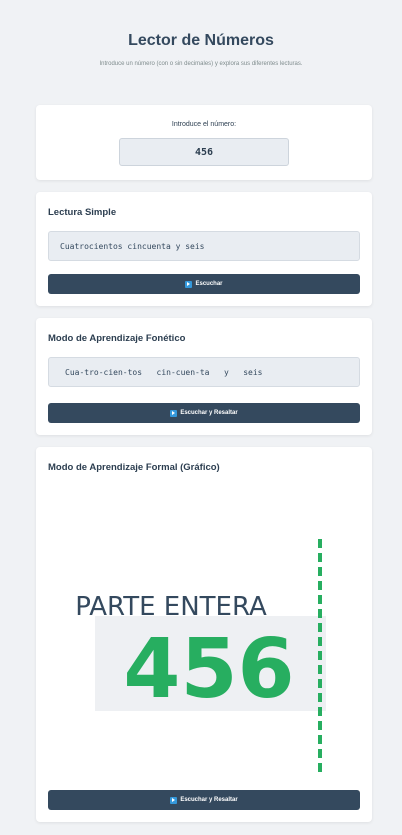 Image resolution: width=402 pixels, height=835 pixels. Describe the element at coordinates (117, 338) in the screenshot. I see `phonetic-mode-title: Modo de Aprendizaje Fonético` at that location.